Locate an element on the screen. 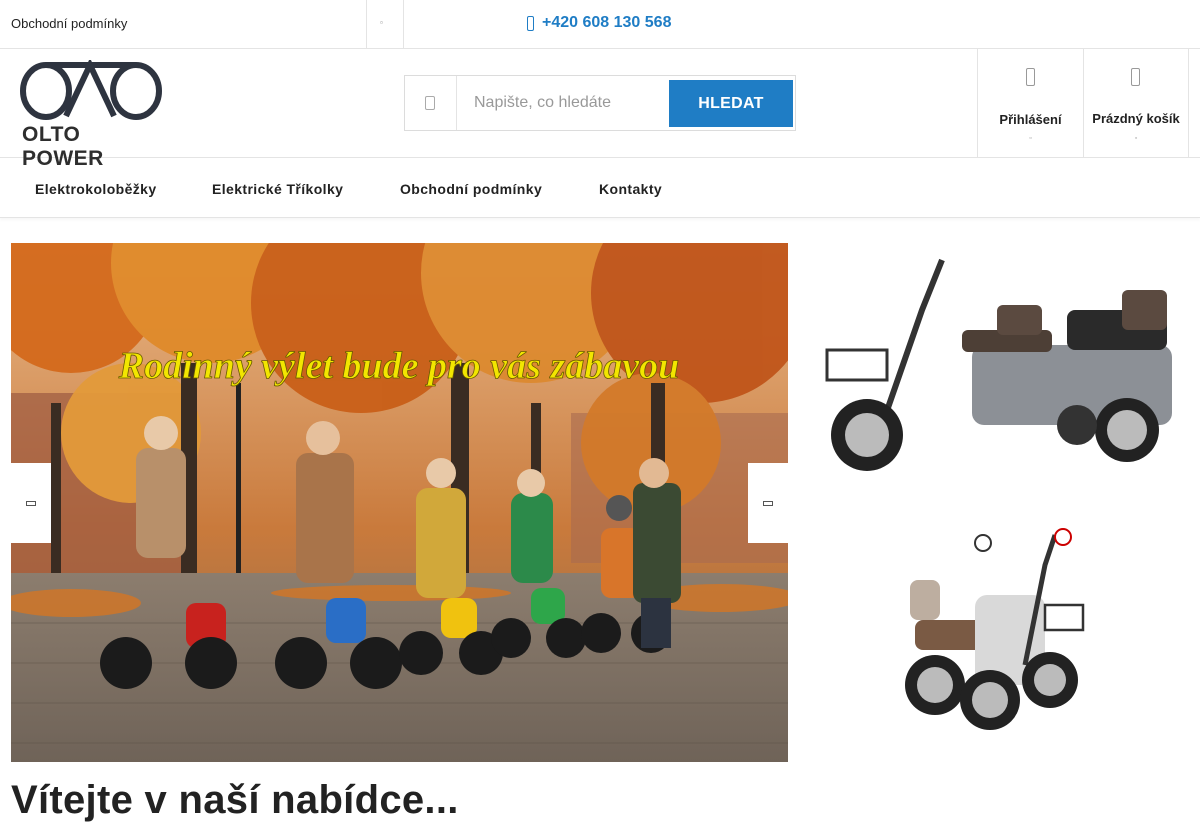  search-bar: HLEDAT is located at coordinates (600, 103).